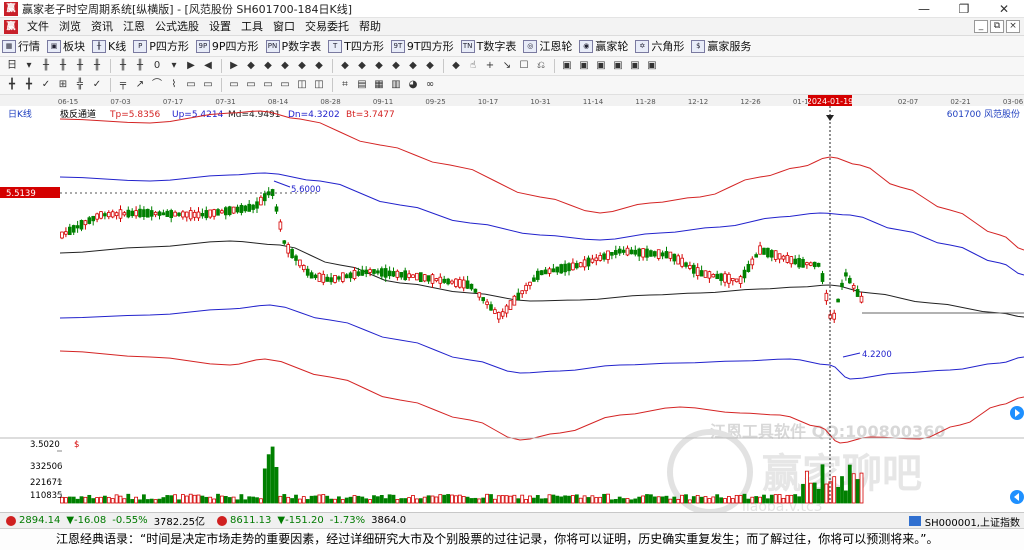  Describe the element at coordinates (473, 66) in the screenshot. I see `tool-icon: ☝` at that location.